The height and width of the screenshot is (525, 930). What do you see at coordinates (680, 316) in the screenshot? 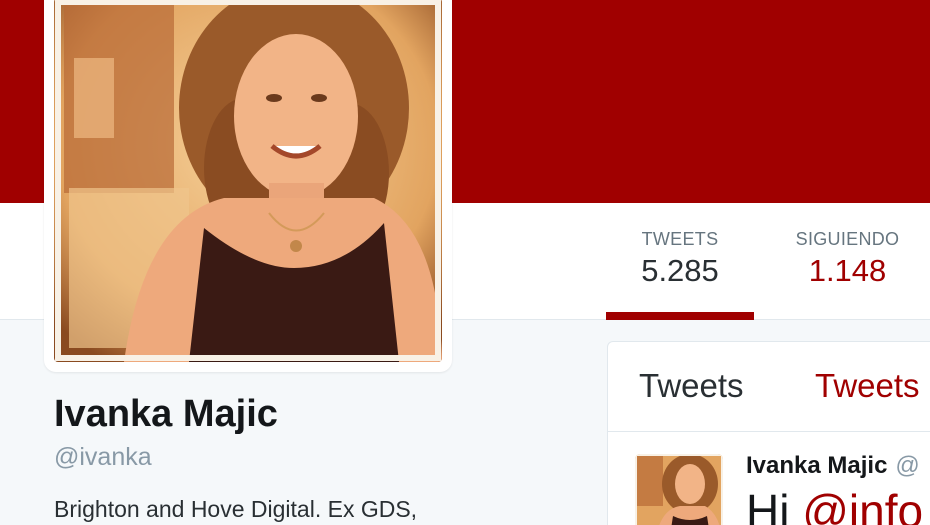
I see `active-stat-indicator` at bounding box center [680, 316].